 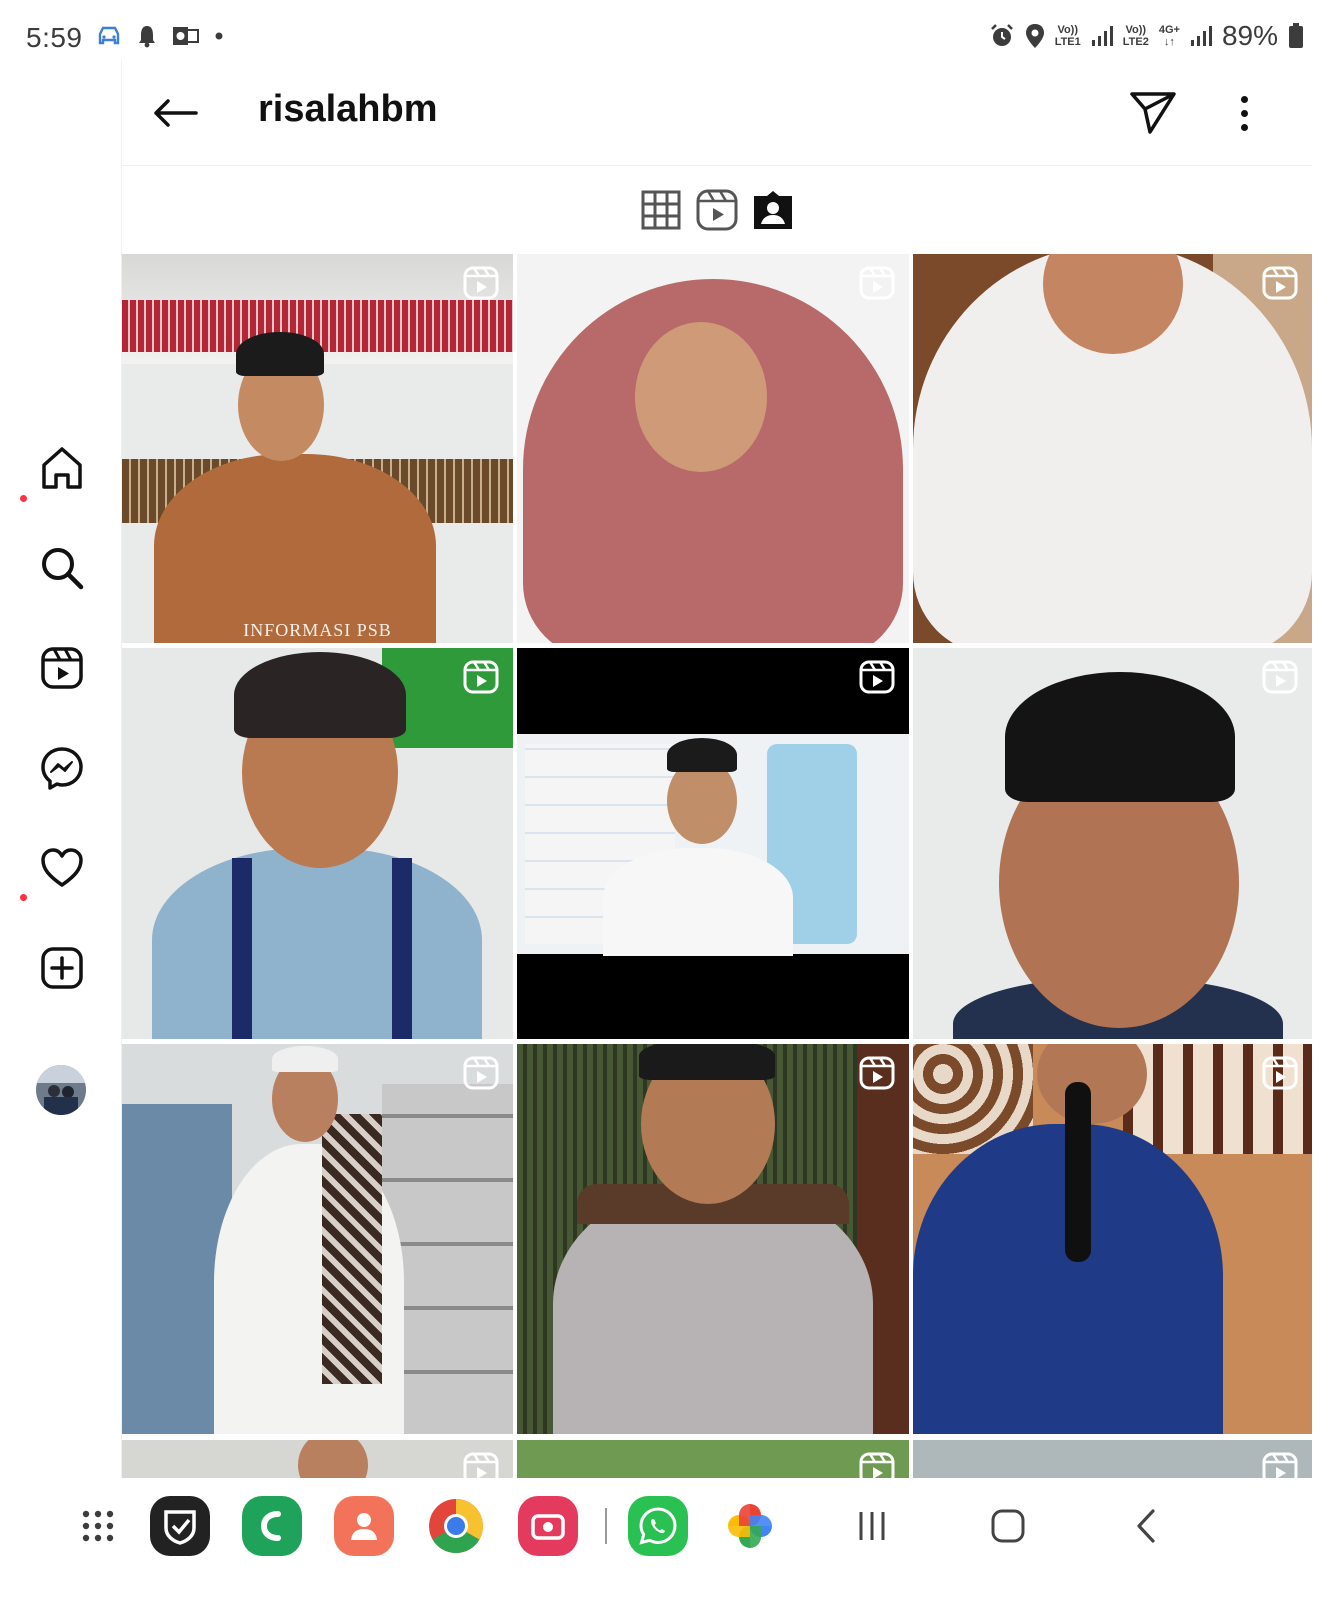 I want to click on app-drawer-button, so click(x=98, y=1526).